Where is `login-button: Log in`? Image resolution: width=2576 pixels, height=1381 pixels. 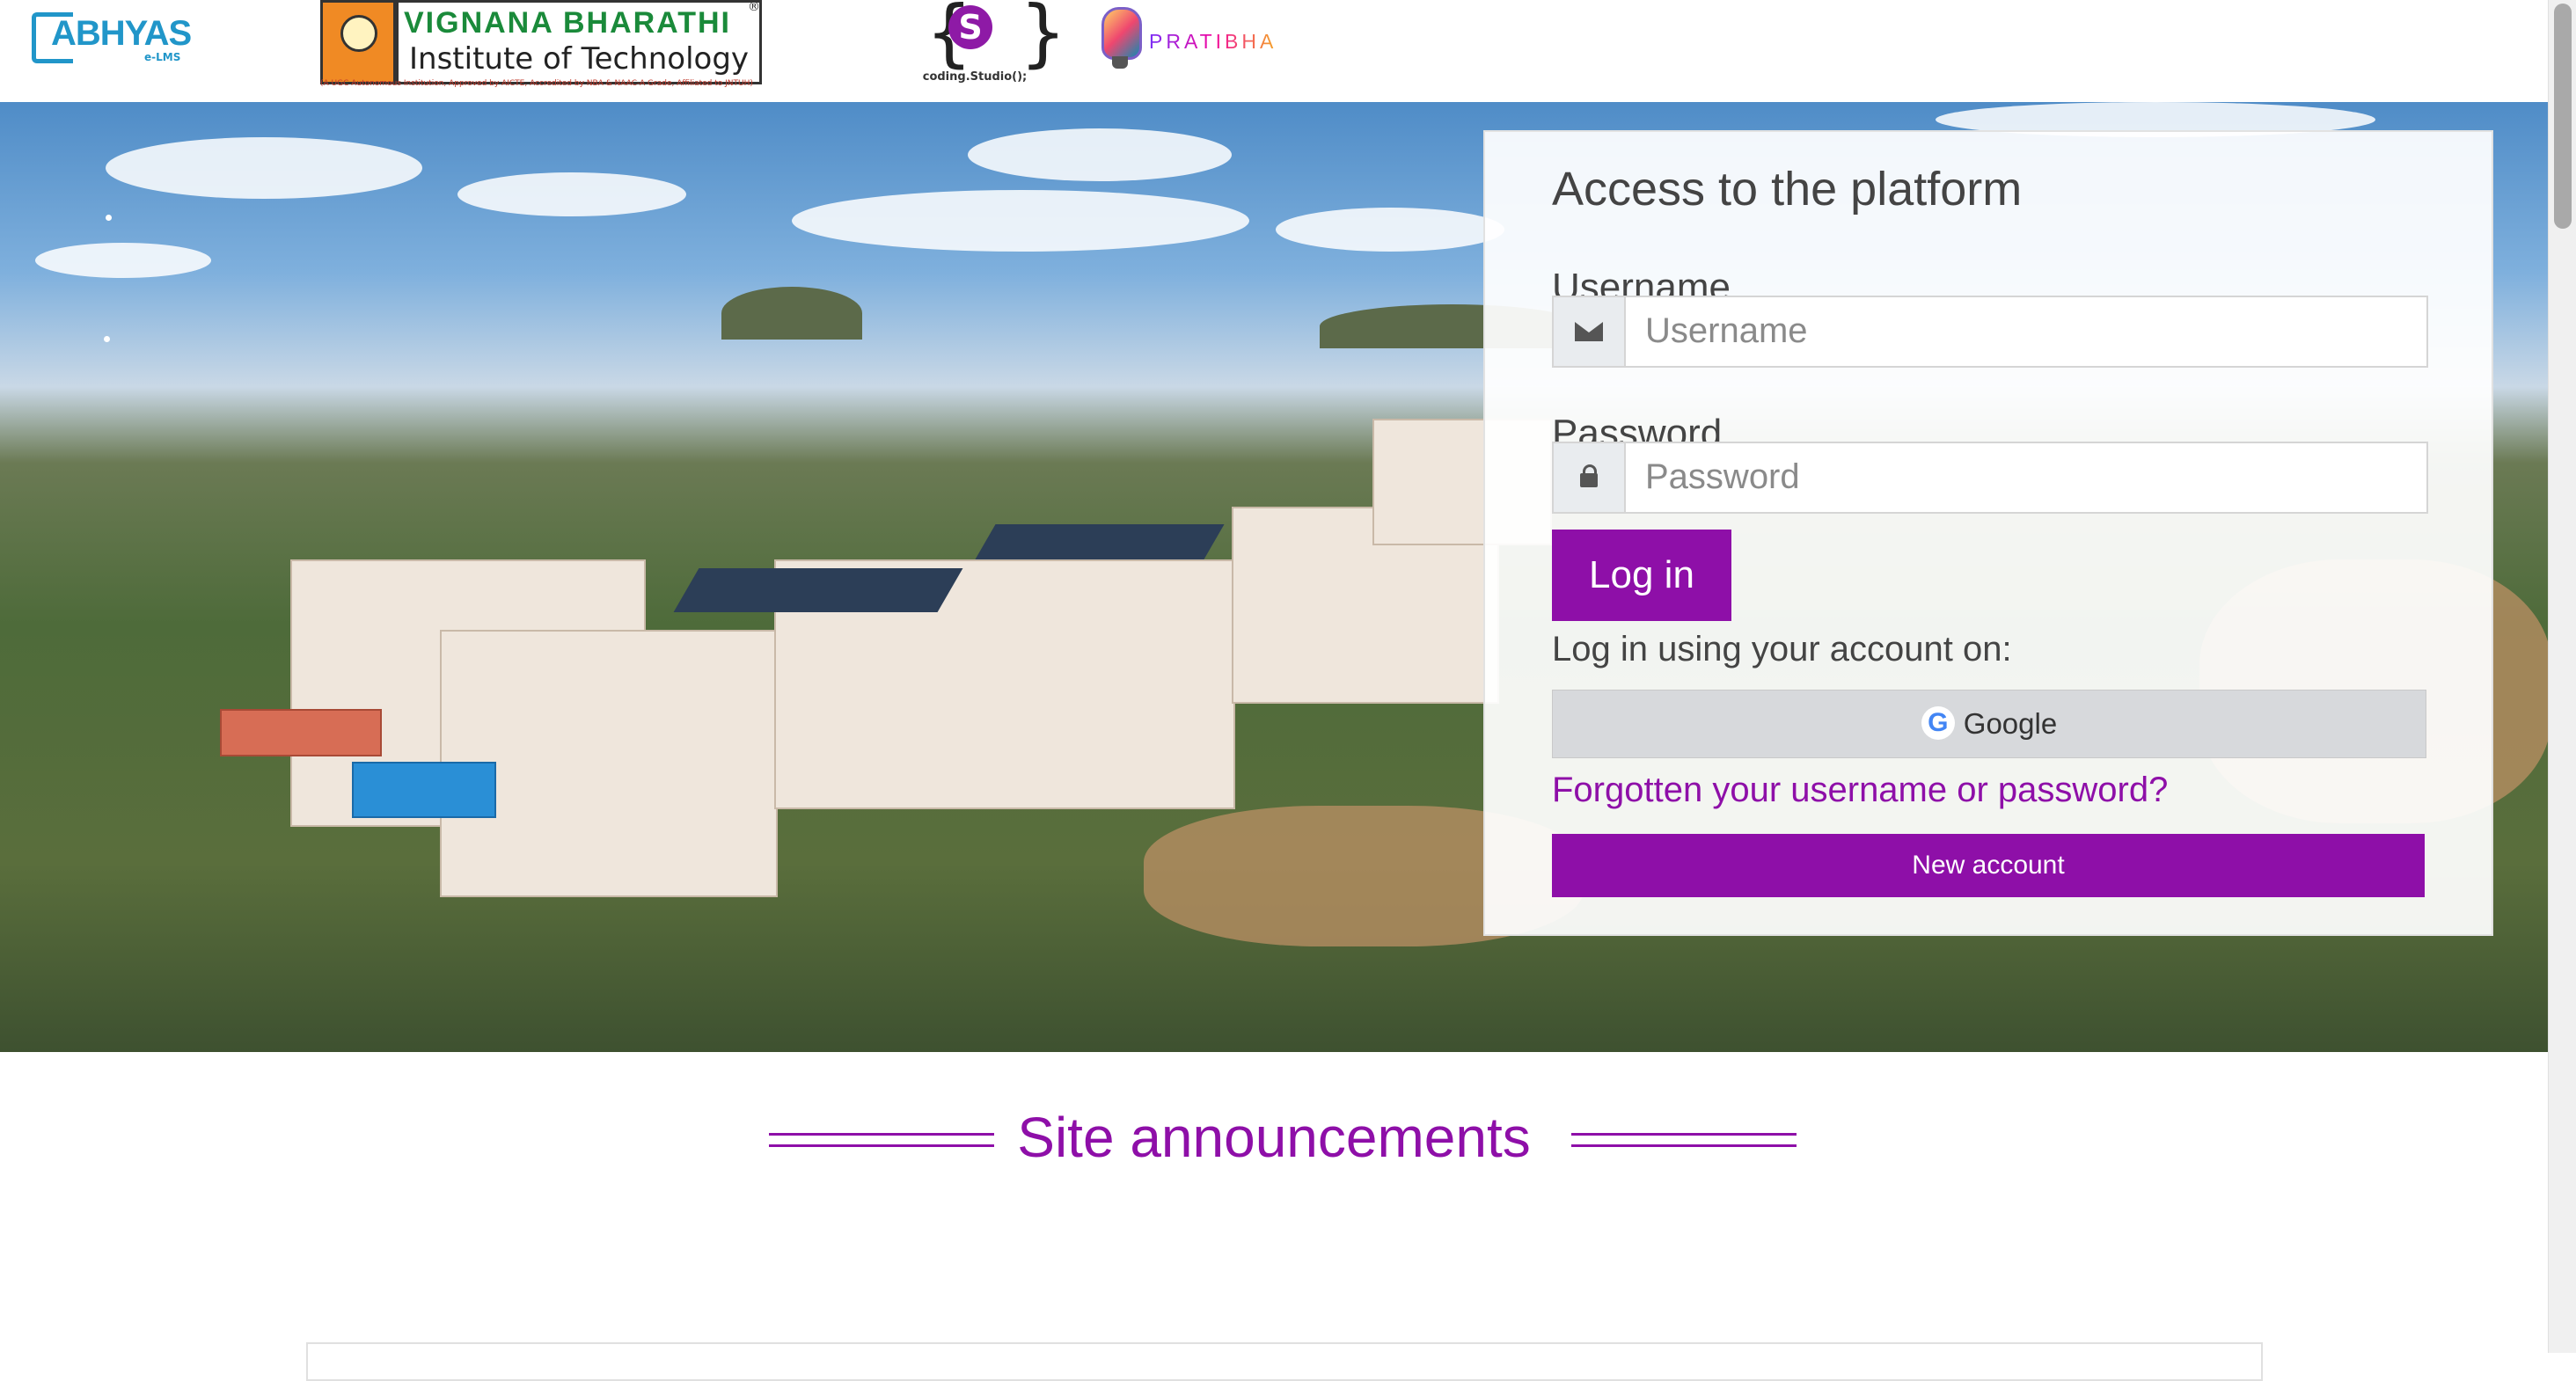 login-button: Log in is located at coordinates (1641, 575).